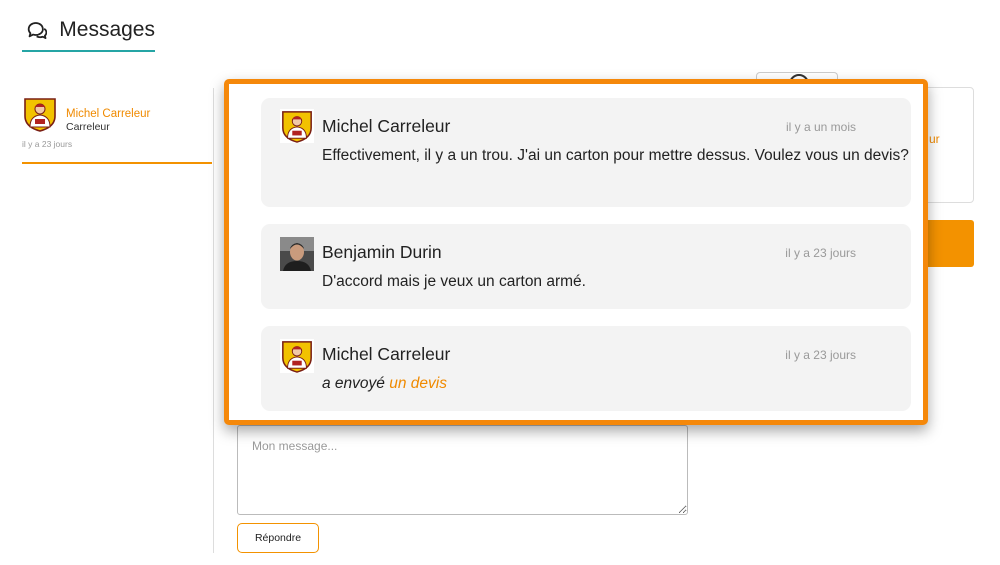  What do you see at coordinates (278, 538) in the screenshot?
I see `reply-button: Répondre` at bounding box center [278, 538].